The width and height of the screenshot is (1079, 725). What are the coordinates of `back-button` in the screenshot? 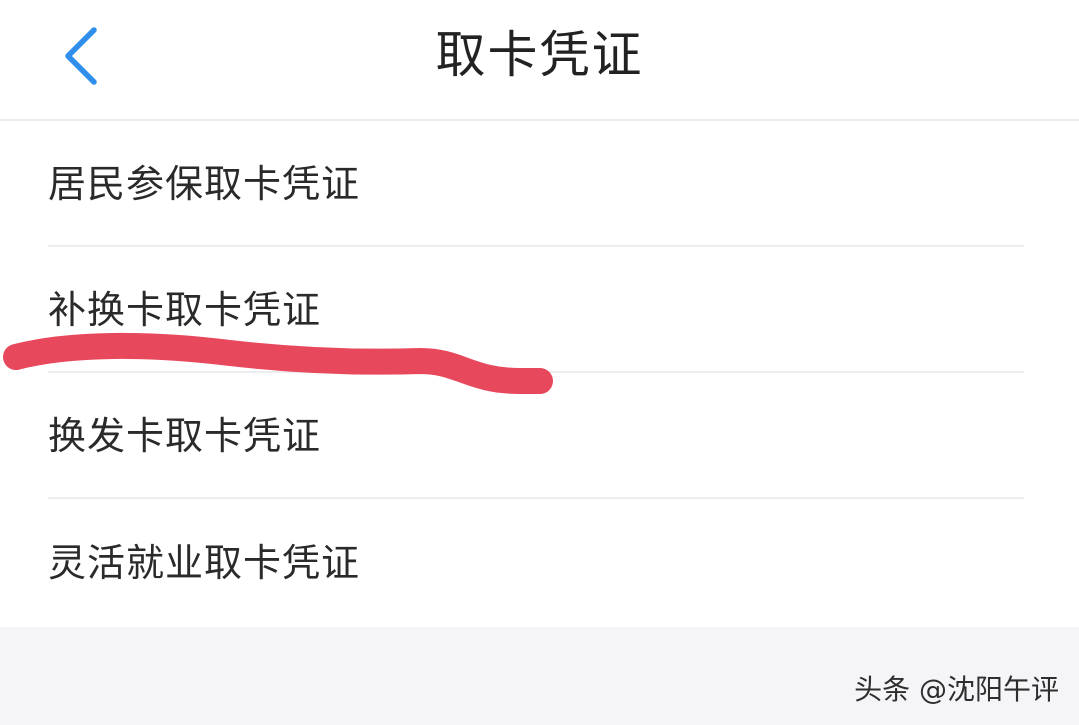 It's located at (84, 57).